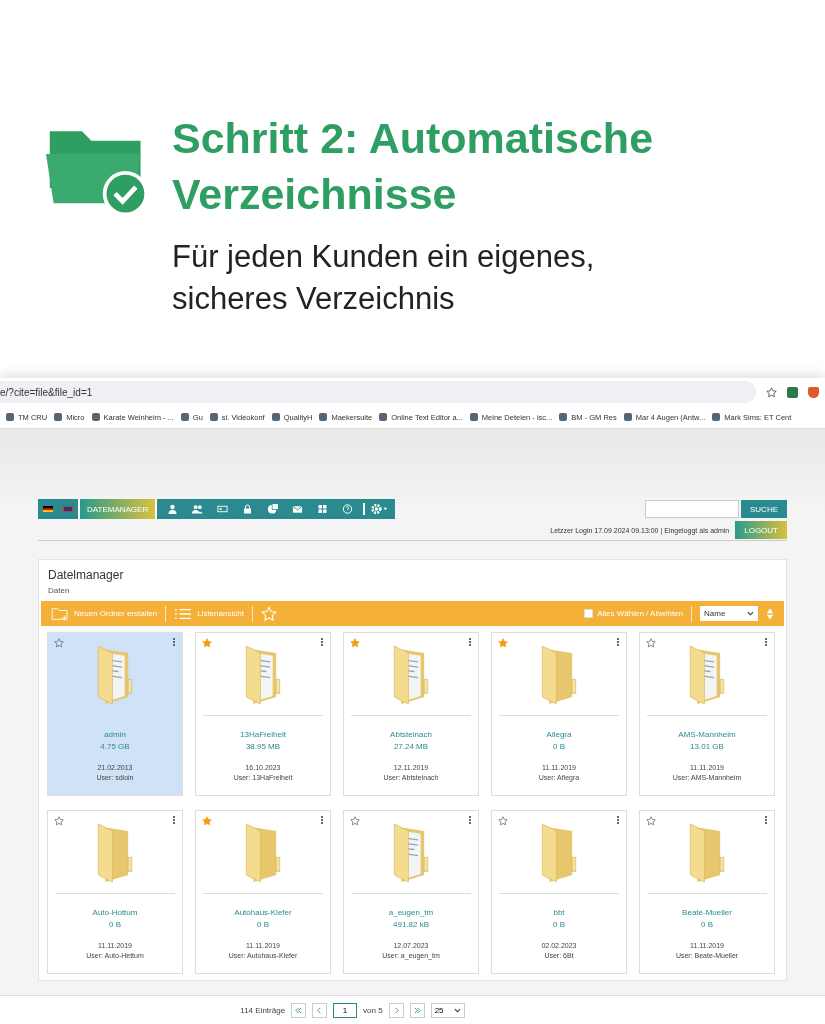  What do you see at coordinates (813, 392) in the screenshot?
I see `shield-icon` at bounding box center [813, 392].